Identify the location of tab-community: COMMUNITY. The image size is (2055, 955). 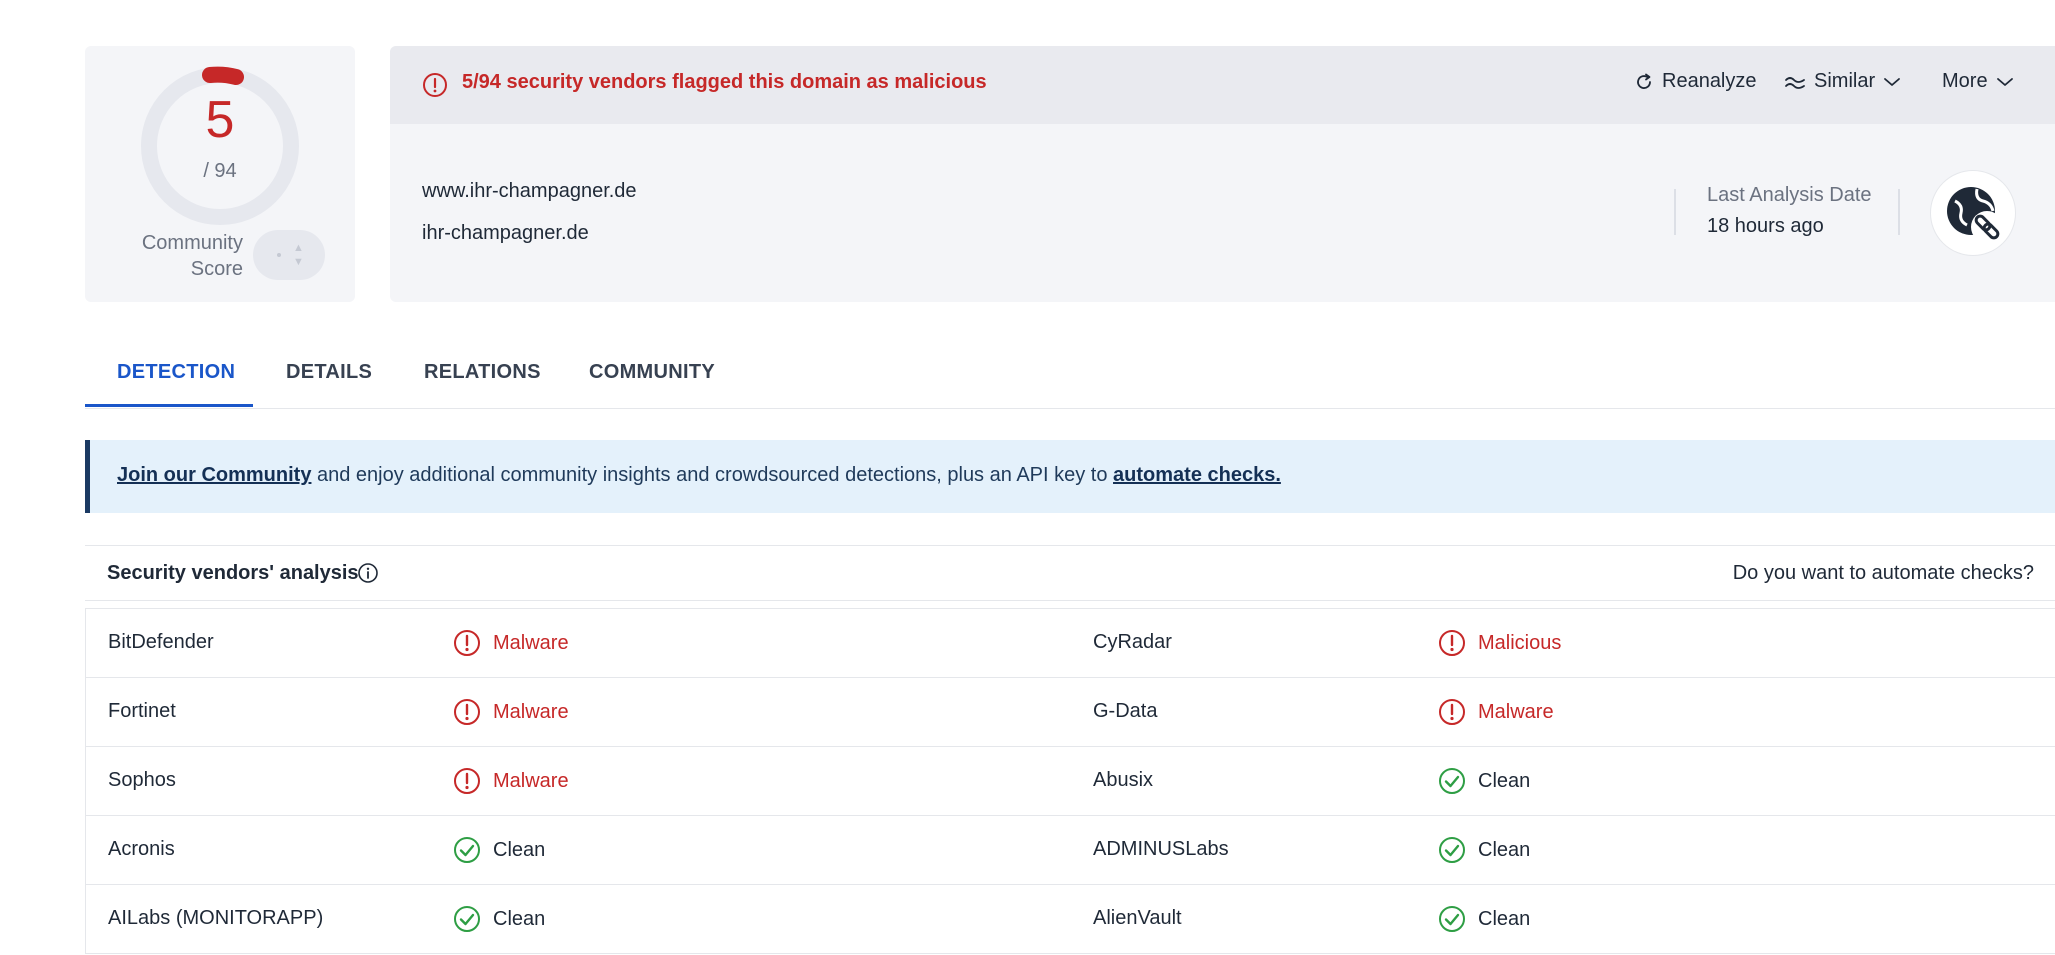
(652, 380).